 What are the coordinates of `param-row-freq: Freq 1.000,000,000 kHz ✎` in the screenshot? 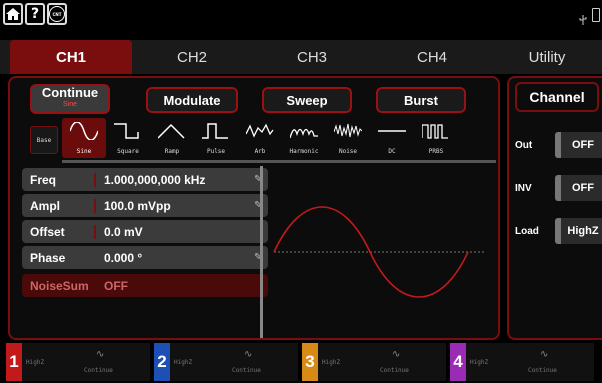 It's located at (145, 179).